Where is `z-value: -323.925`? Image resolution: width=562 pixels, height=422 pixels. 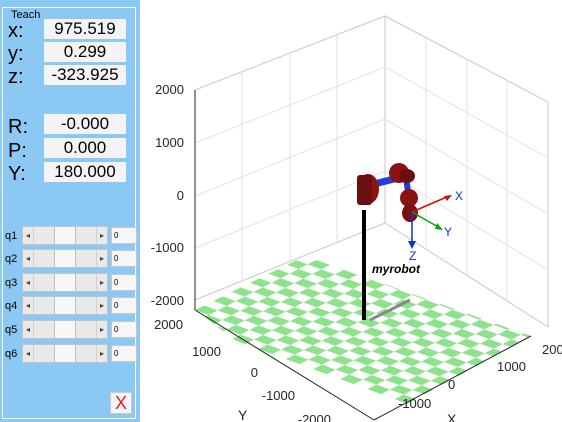 z-value: -323.925 is located at coordinates (85, 75).